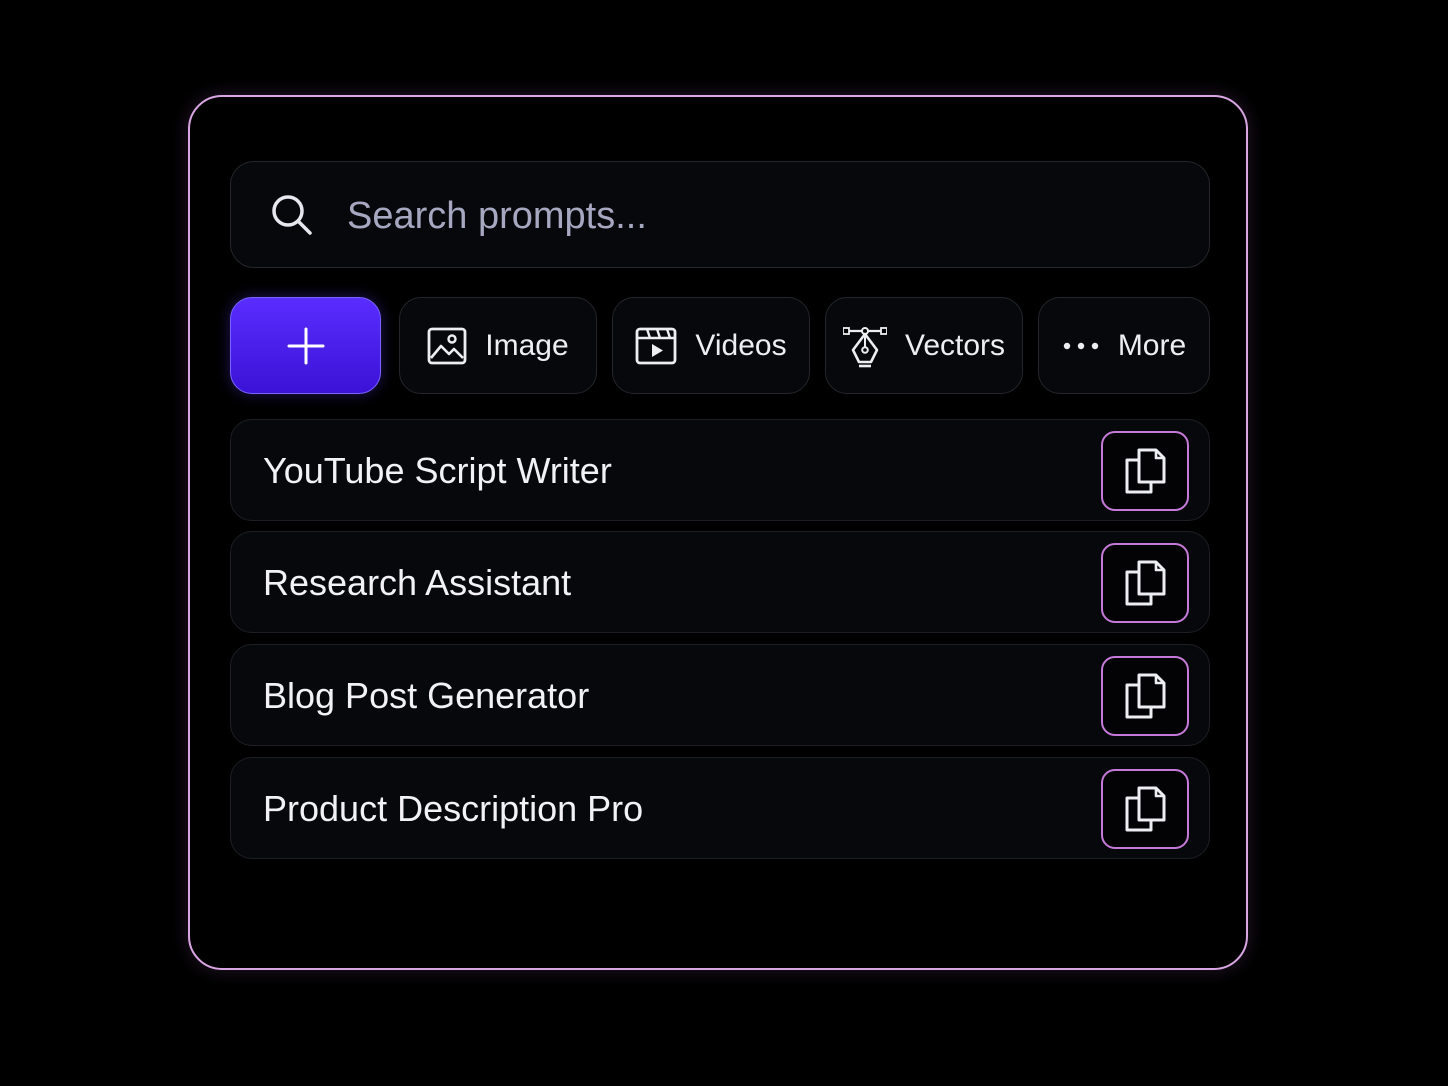  Describe the element at coordinates (1081, 345) in the screenshot. I see `more-dots-icon` at that location.